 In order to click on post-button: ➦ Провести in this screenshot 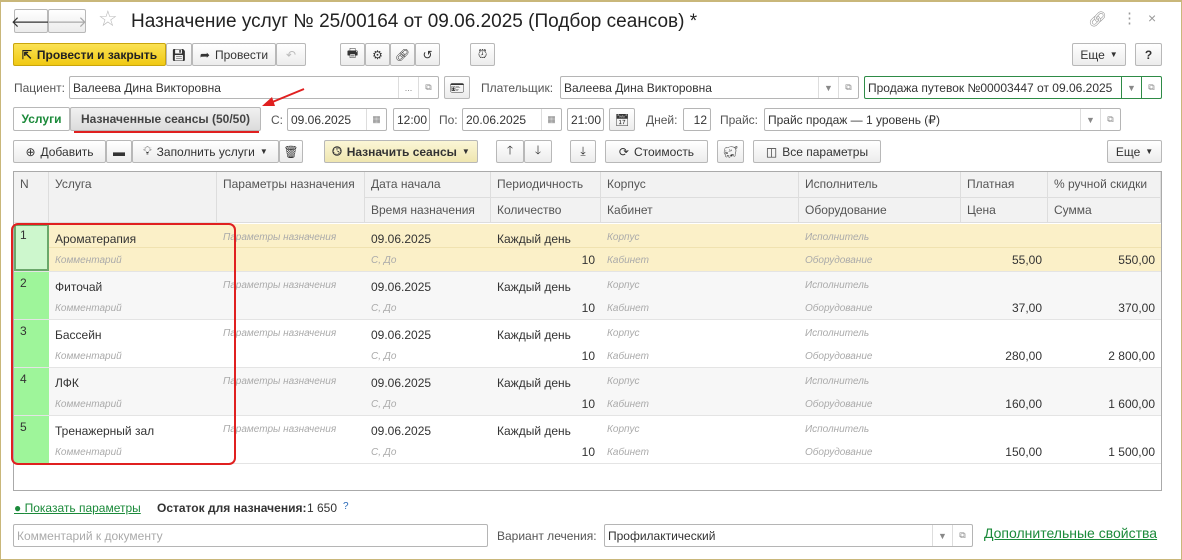, I will do `click(234, 54)`.